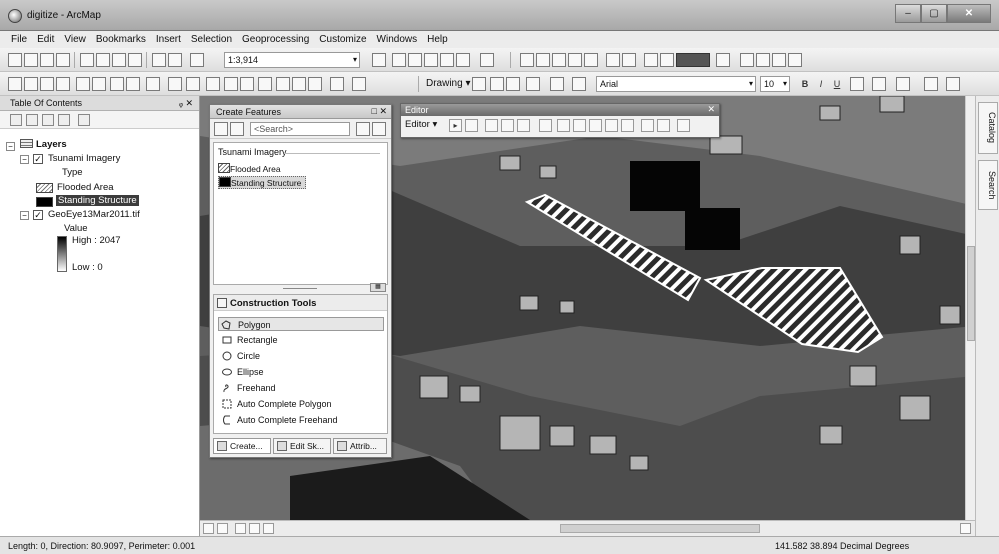  What do you see at coordinates (24, 215) in the screenshot?
I see `collapse-geoeye-icon: −` at bounding box center [24, 215].